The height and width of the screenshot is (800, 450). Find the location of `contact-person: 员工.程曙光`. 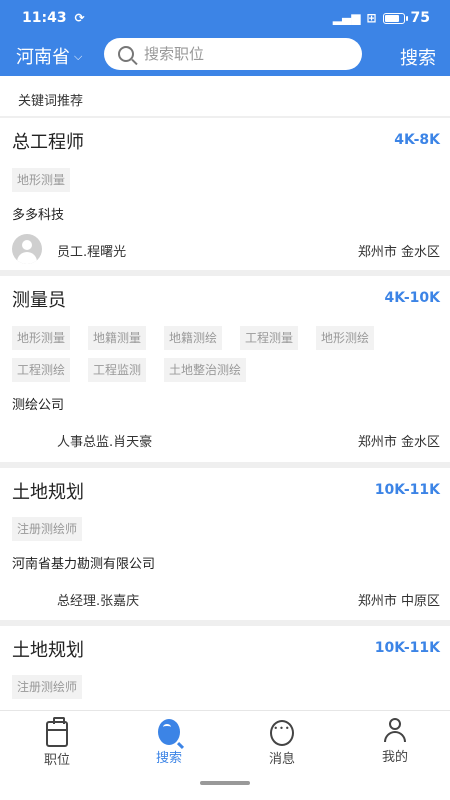

contact-person: 员工.程曙光 is located at coordinates (92, 252).